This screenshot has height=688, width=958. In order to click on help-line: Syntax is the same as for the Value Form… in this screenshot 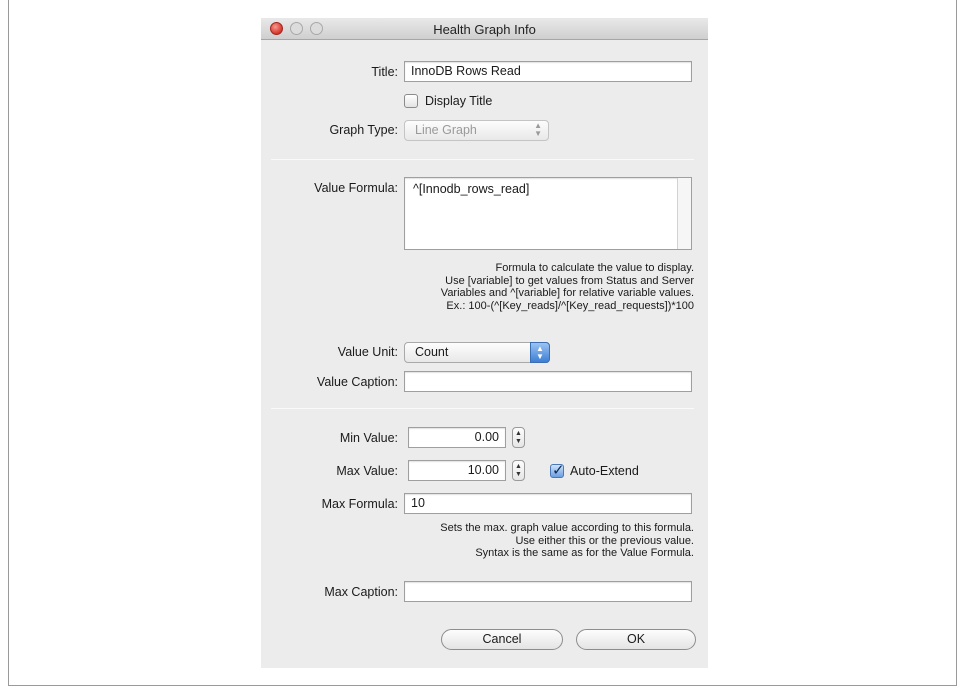, I will do `click(584, 553)`.